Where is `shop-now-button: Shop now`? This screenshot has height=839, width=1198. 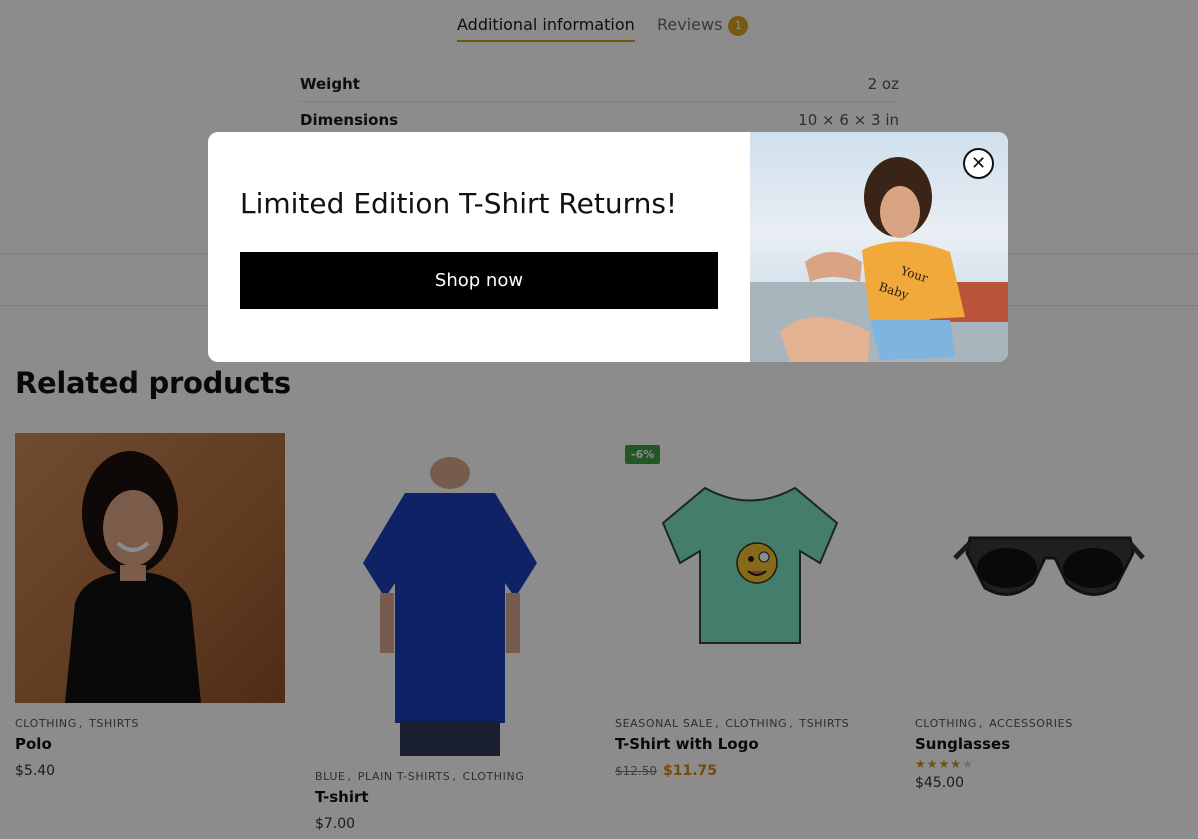 shop-now-button: Shop now is located at coordinates (479, 280).